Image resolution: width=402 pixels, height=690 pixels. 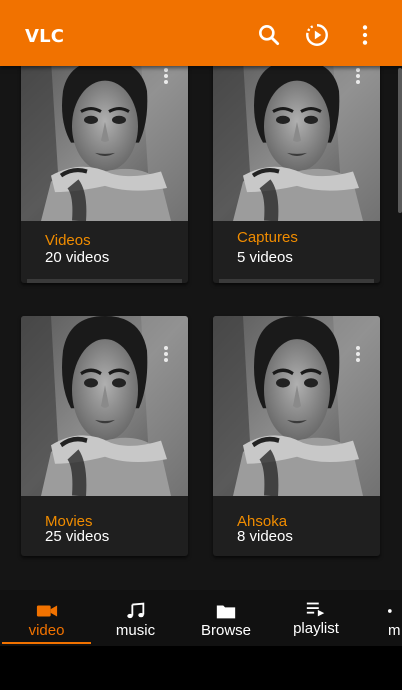 I want to click on folder-name: Captures, so click(x=267, y=237).